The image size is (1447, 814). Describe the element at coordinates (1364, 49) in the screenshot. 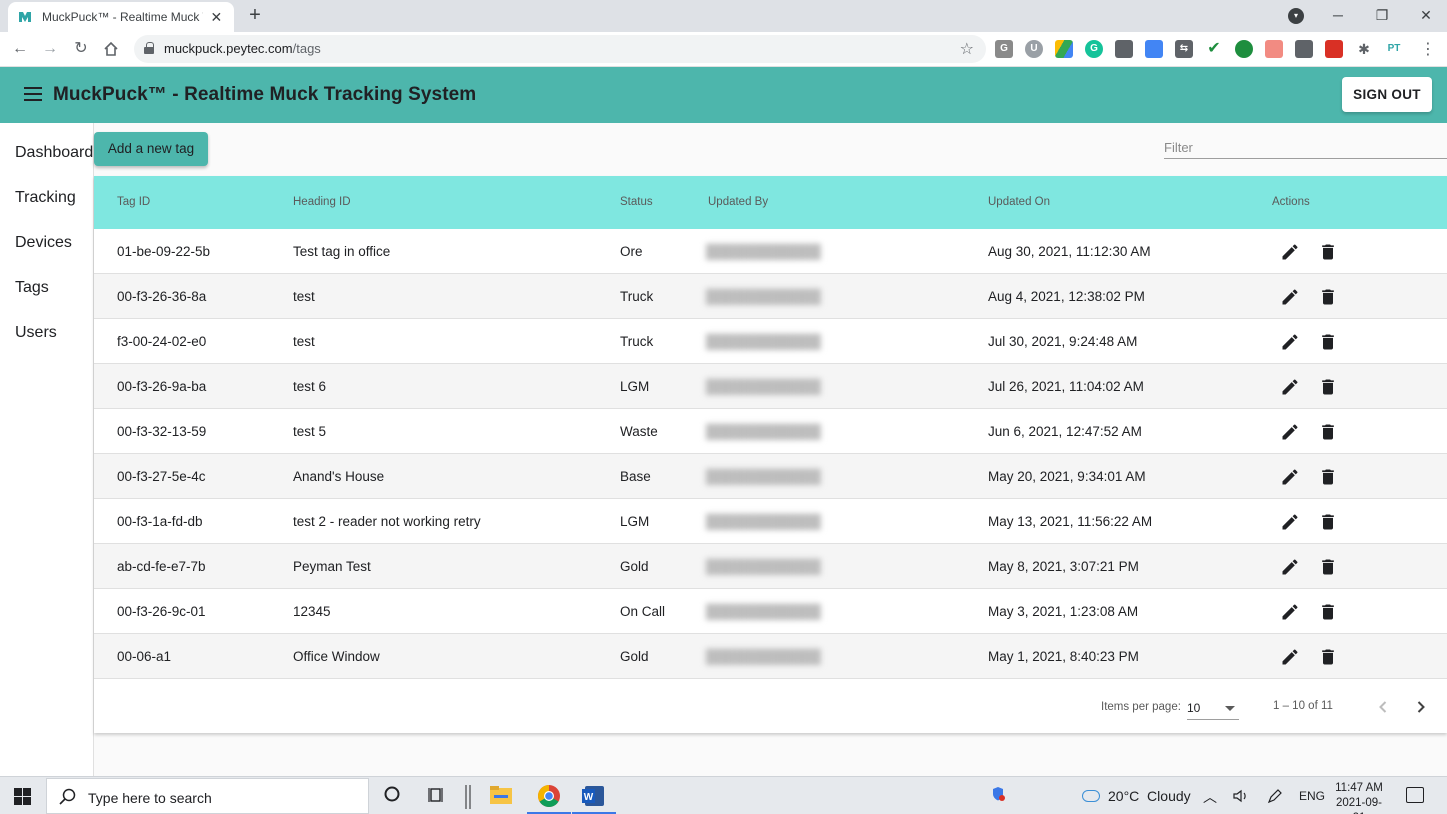

I see `extensions-puzzle-icon: ✱` at that location.